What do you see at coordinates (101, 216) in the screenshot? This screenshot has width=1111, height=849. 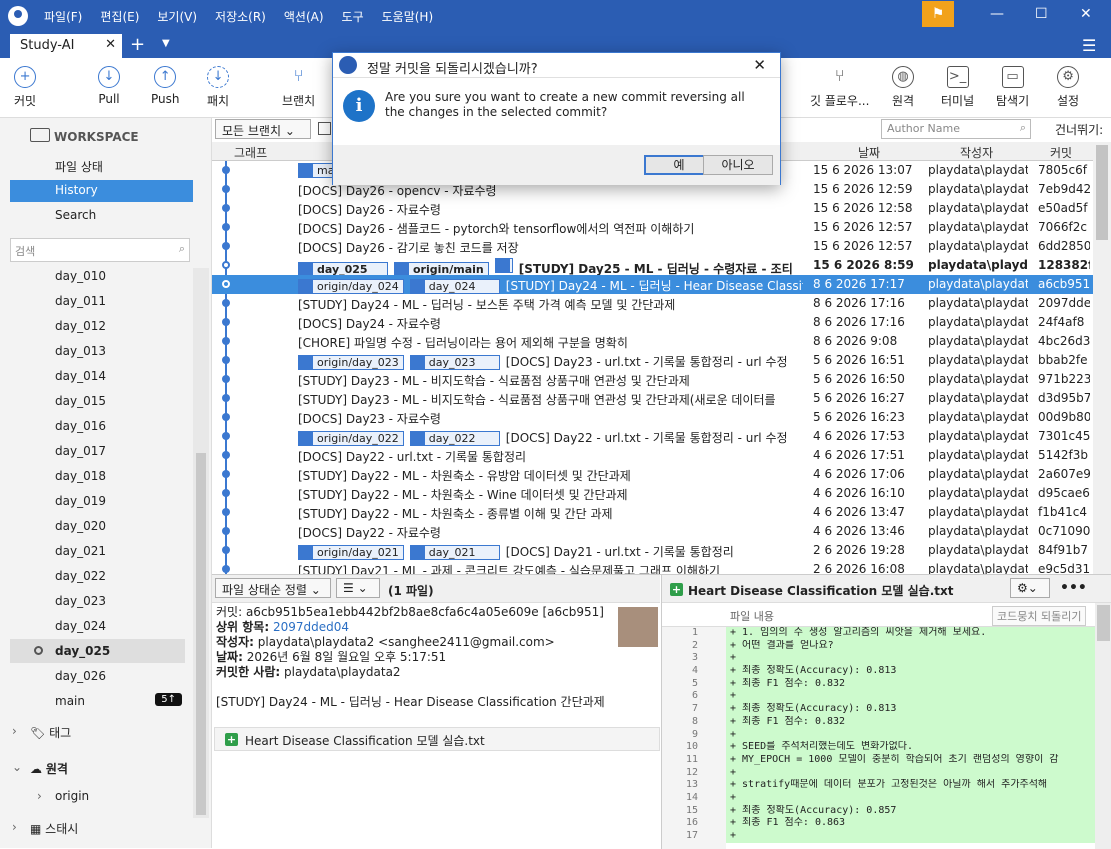 I see `sidebar-item-search: Search` at bounding box center [101, 216].